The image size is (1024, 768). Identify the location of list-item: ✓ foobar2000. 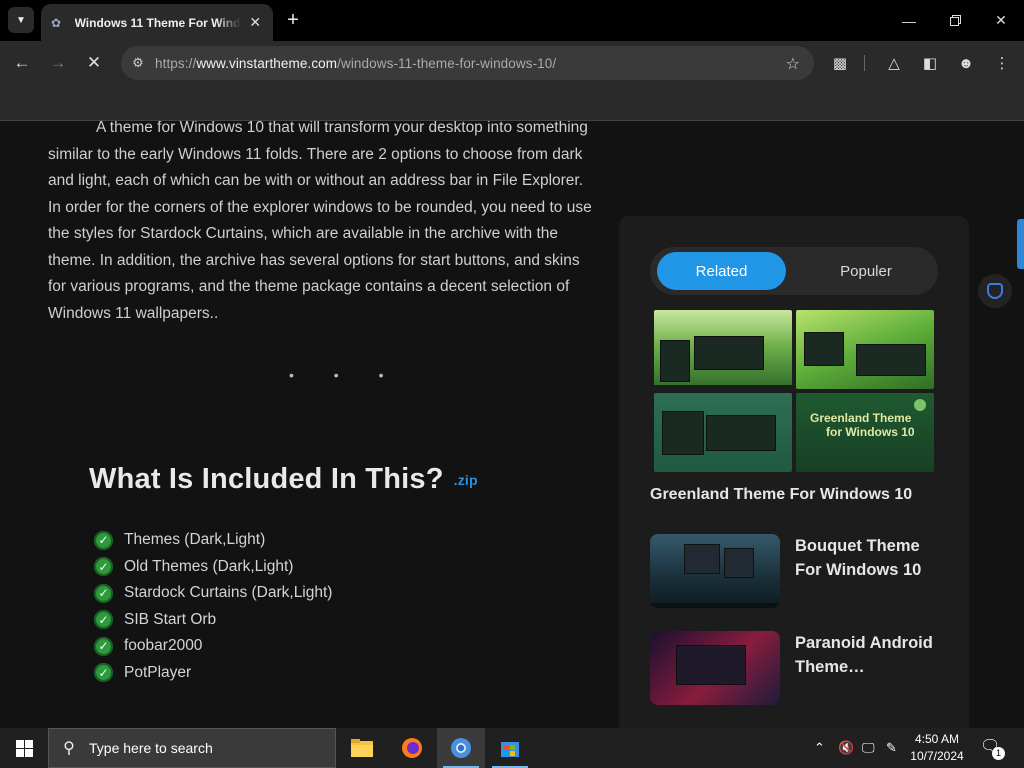
(213, 646).